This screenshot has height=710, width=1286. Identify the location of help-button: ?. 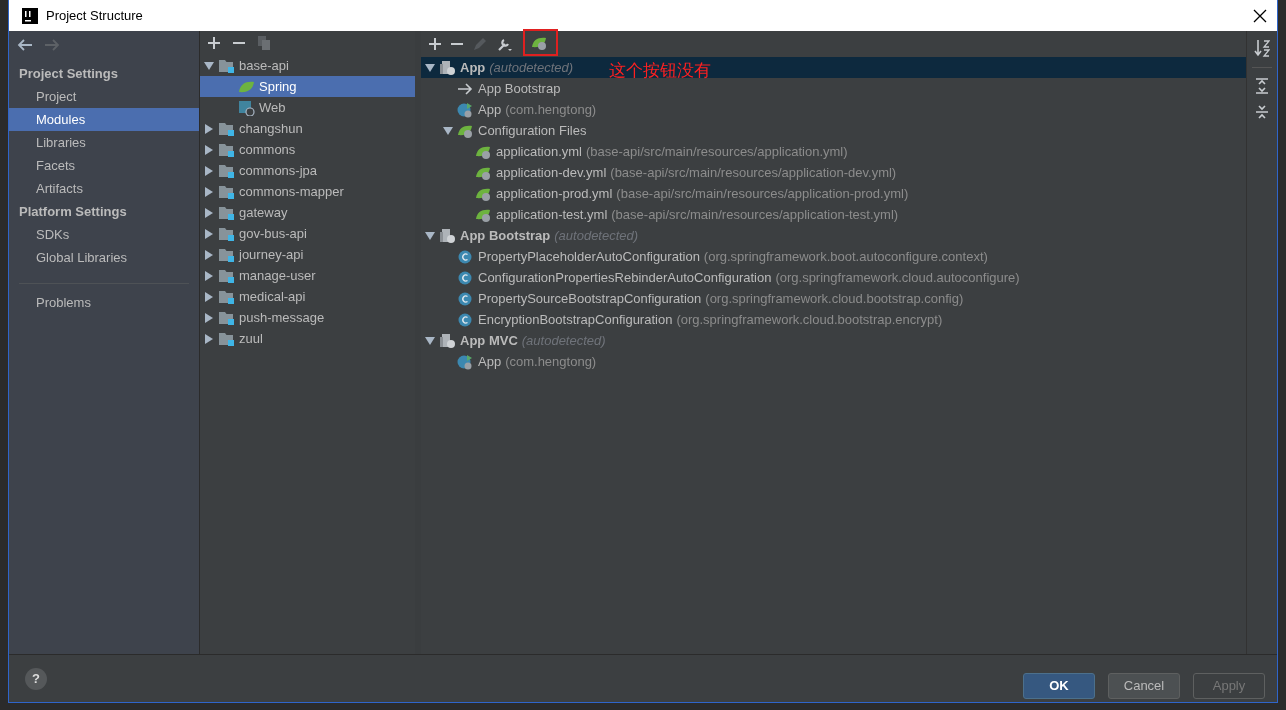
(36, 678).